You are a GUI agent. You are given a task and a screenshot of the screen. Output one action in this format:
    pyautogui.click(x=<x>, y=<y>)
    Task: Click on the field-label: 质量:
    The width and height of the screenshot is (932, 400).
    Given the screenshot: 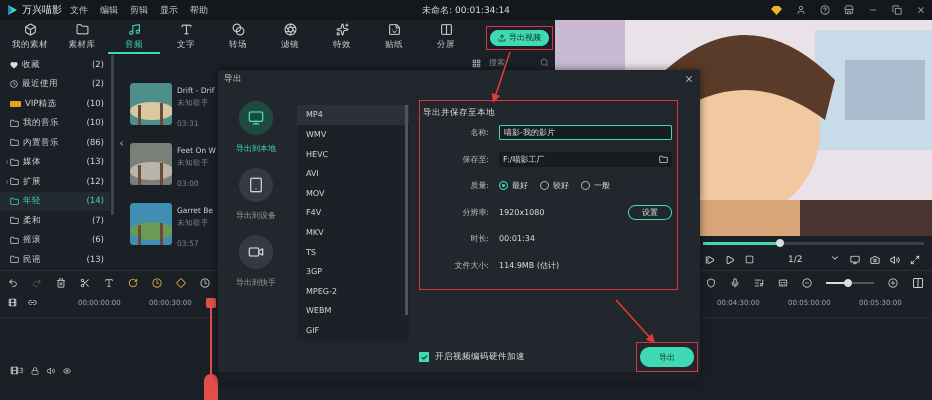 What is the action you would take?
    pyautogui.click(x=479, y=186)
    